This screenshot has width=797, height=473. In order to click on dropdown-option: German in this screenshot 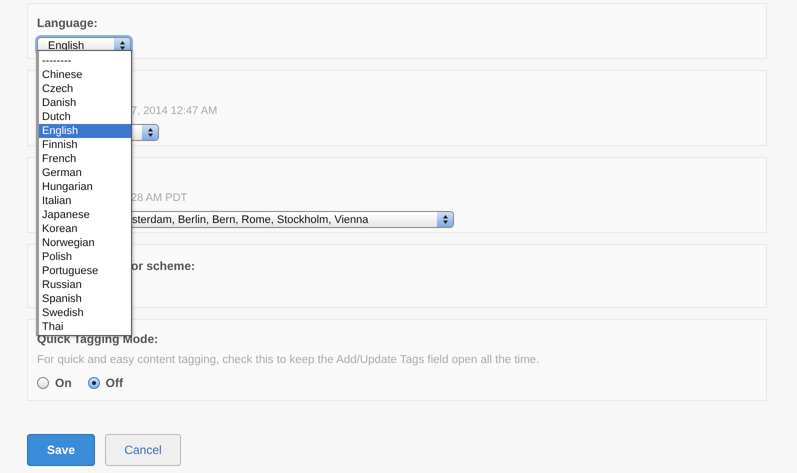, I will do `click(85, 173)`.